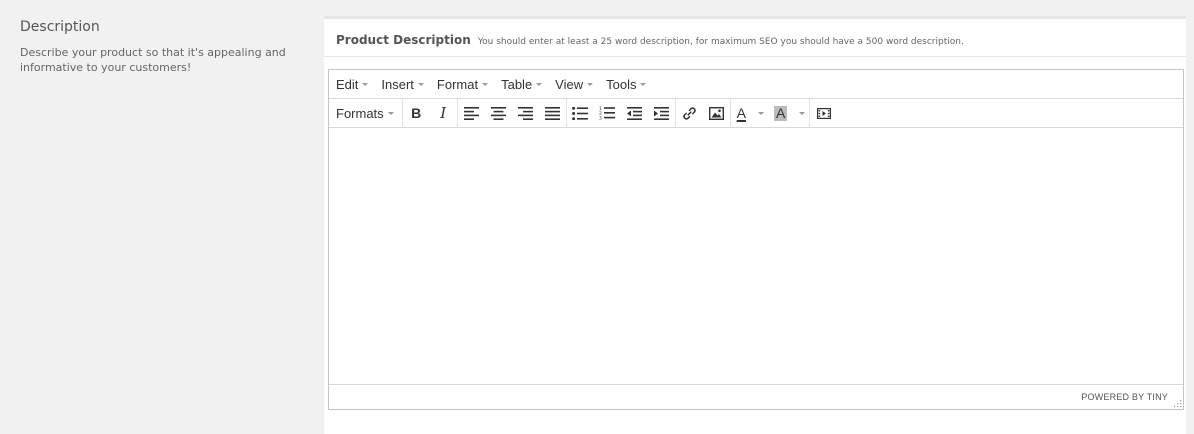  I want to click on align-justify-button, so click(552, 113).